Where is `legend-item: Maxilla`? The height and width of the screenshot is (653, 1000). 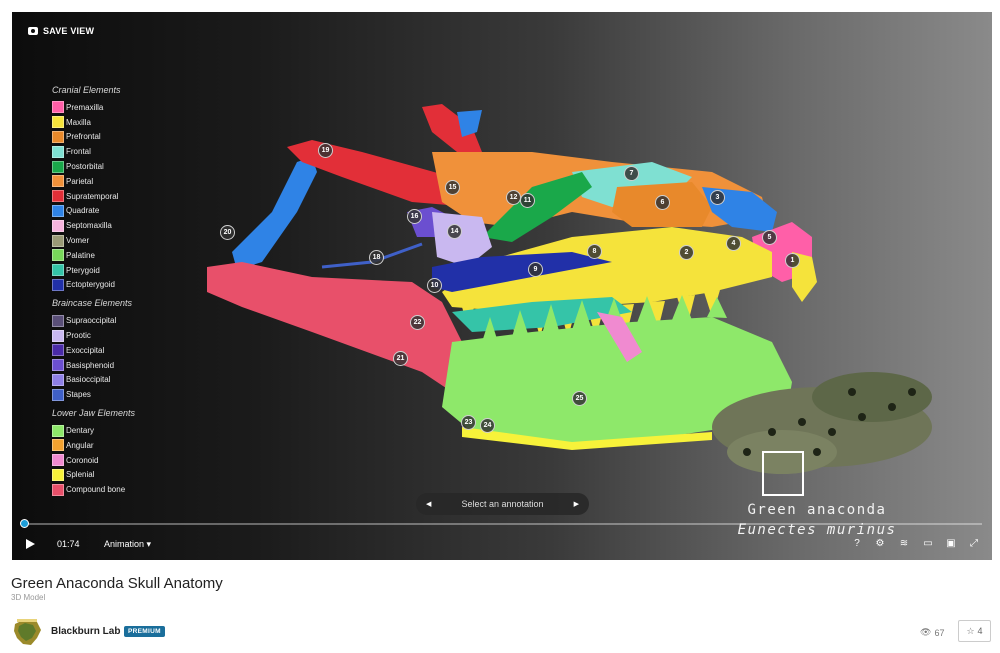 legend-item: Maxilla is located at coordinates (132, 122).